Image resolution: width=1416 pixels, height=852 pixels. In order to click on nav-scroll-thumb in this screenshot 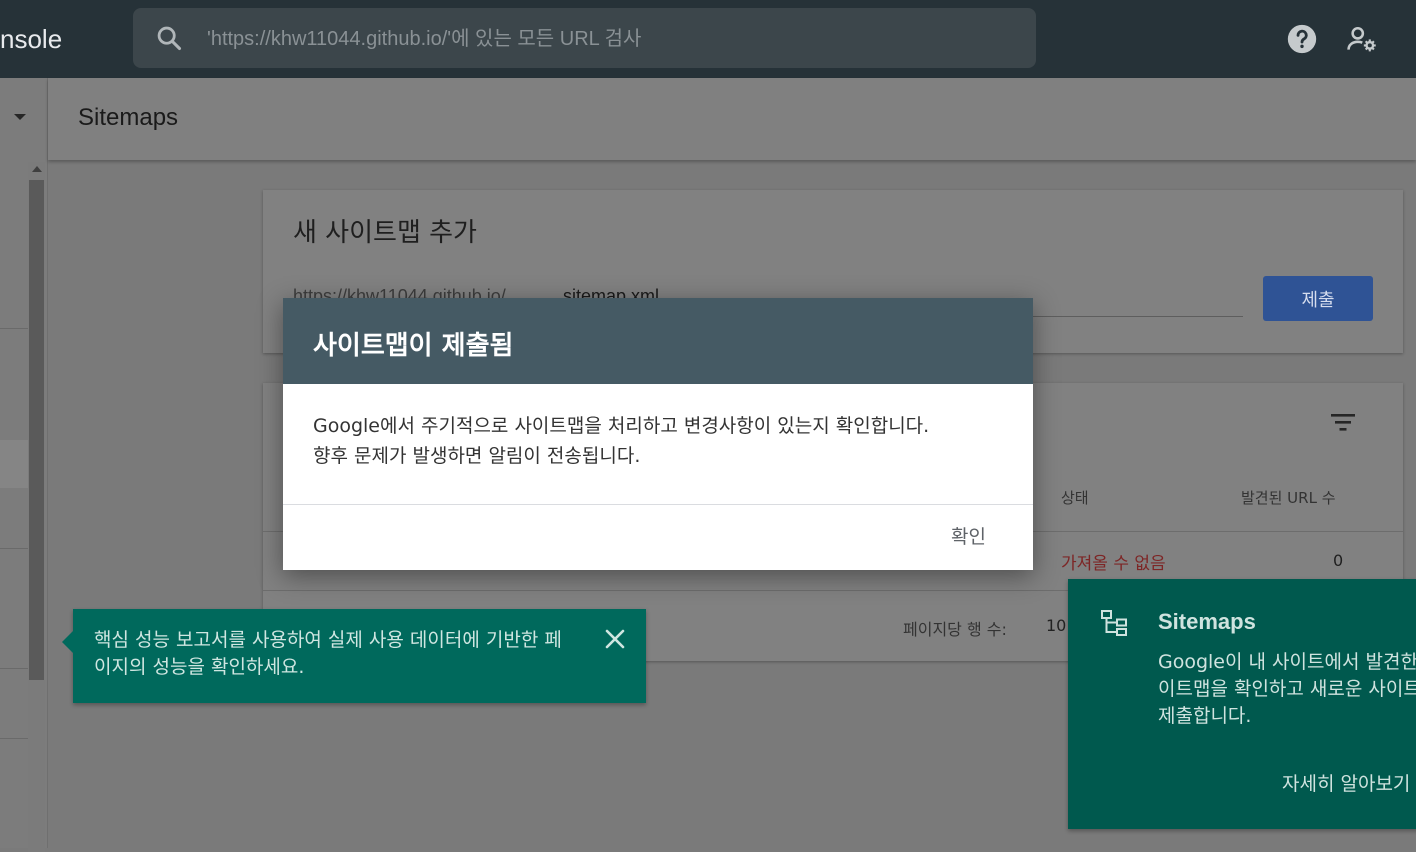, I will do `click(36, 430)`.